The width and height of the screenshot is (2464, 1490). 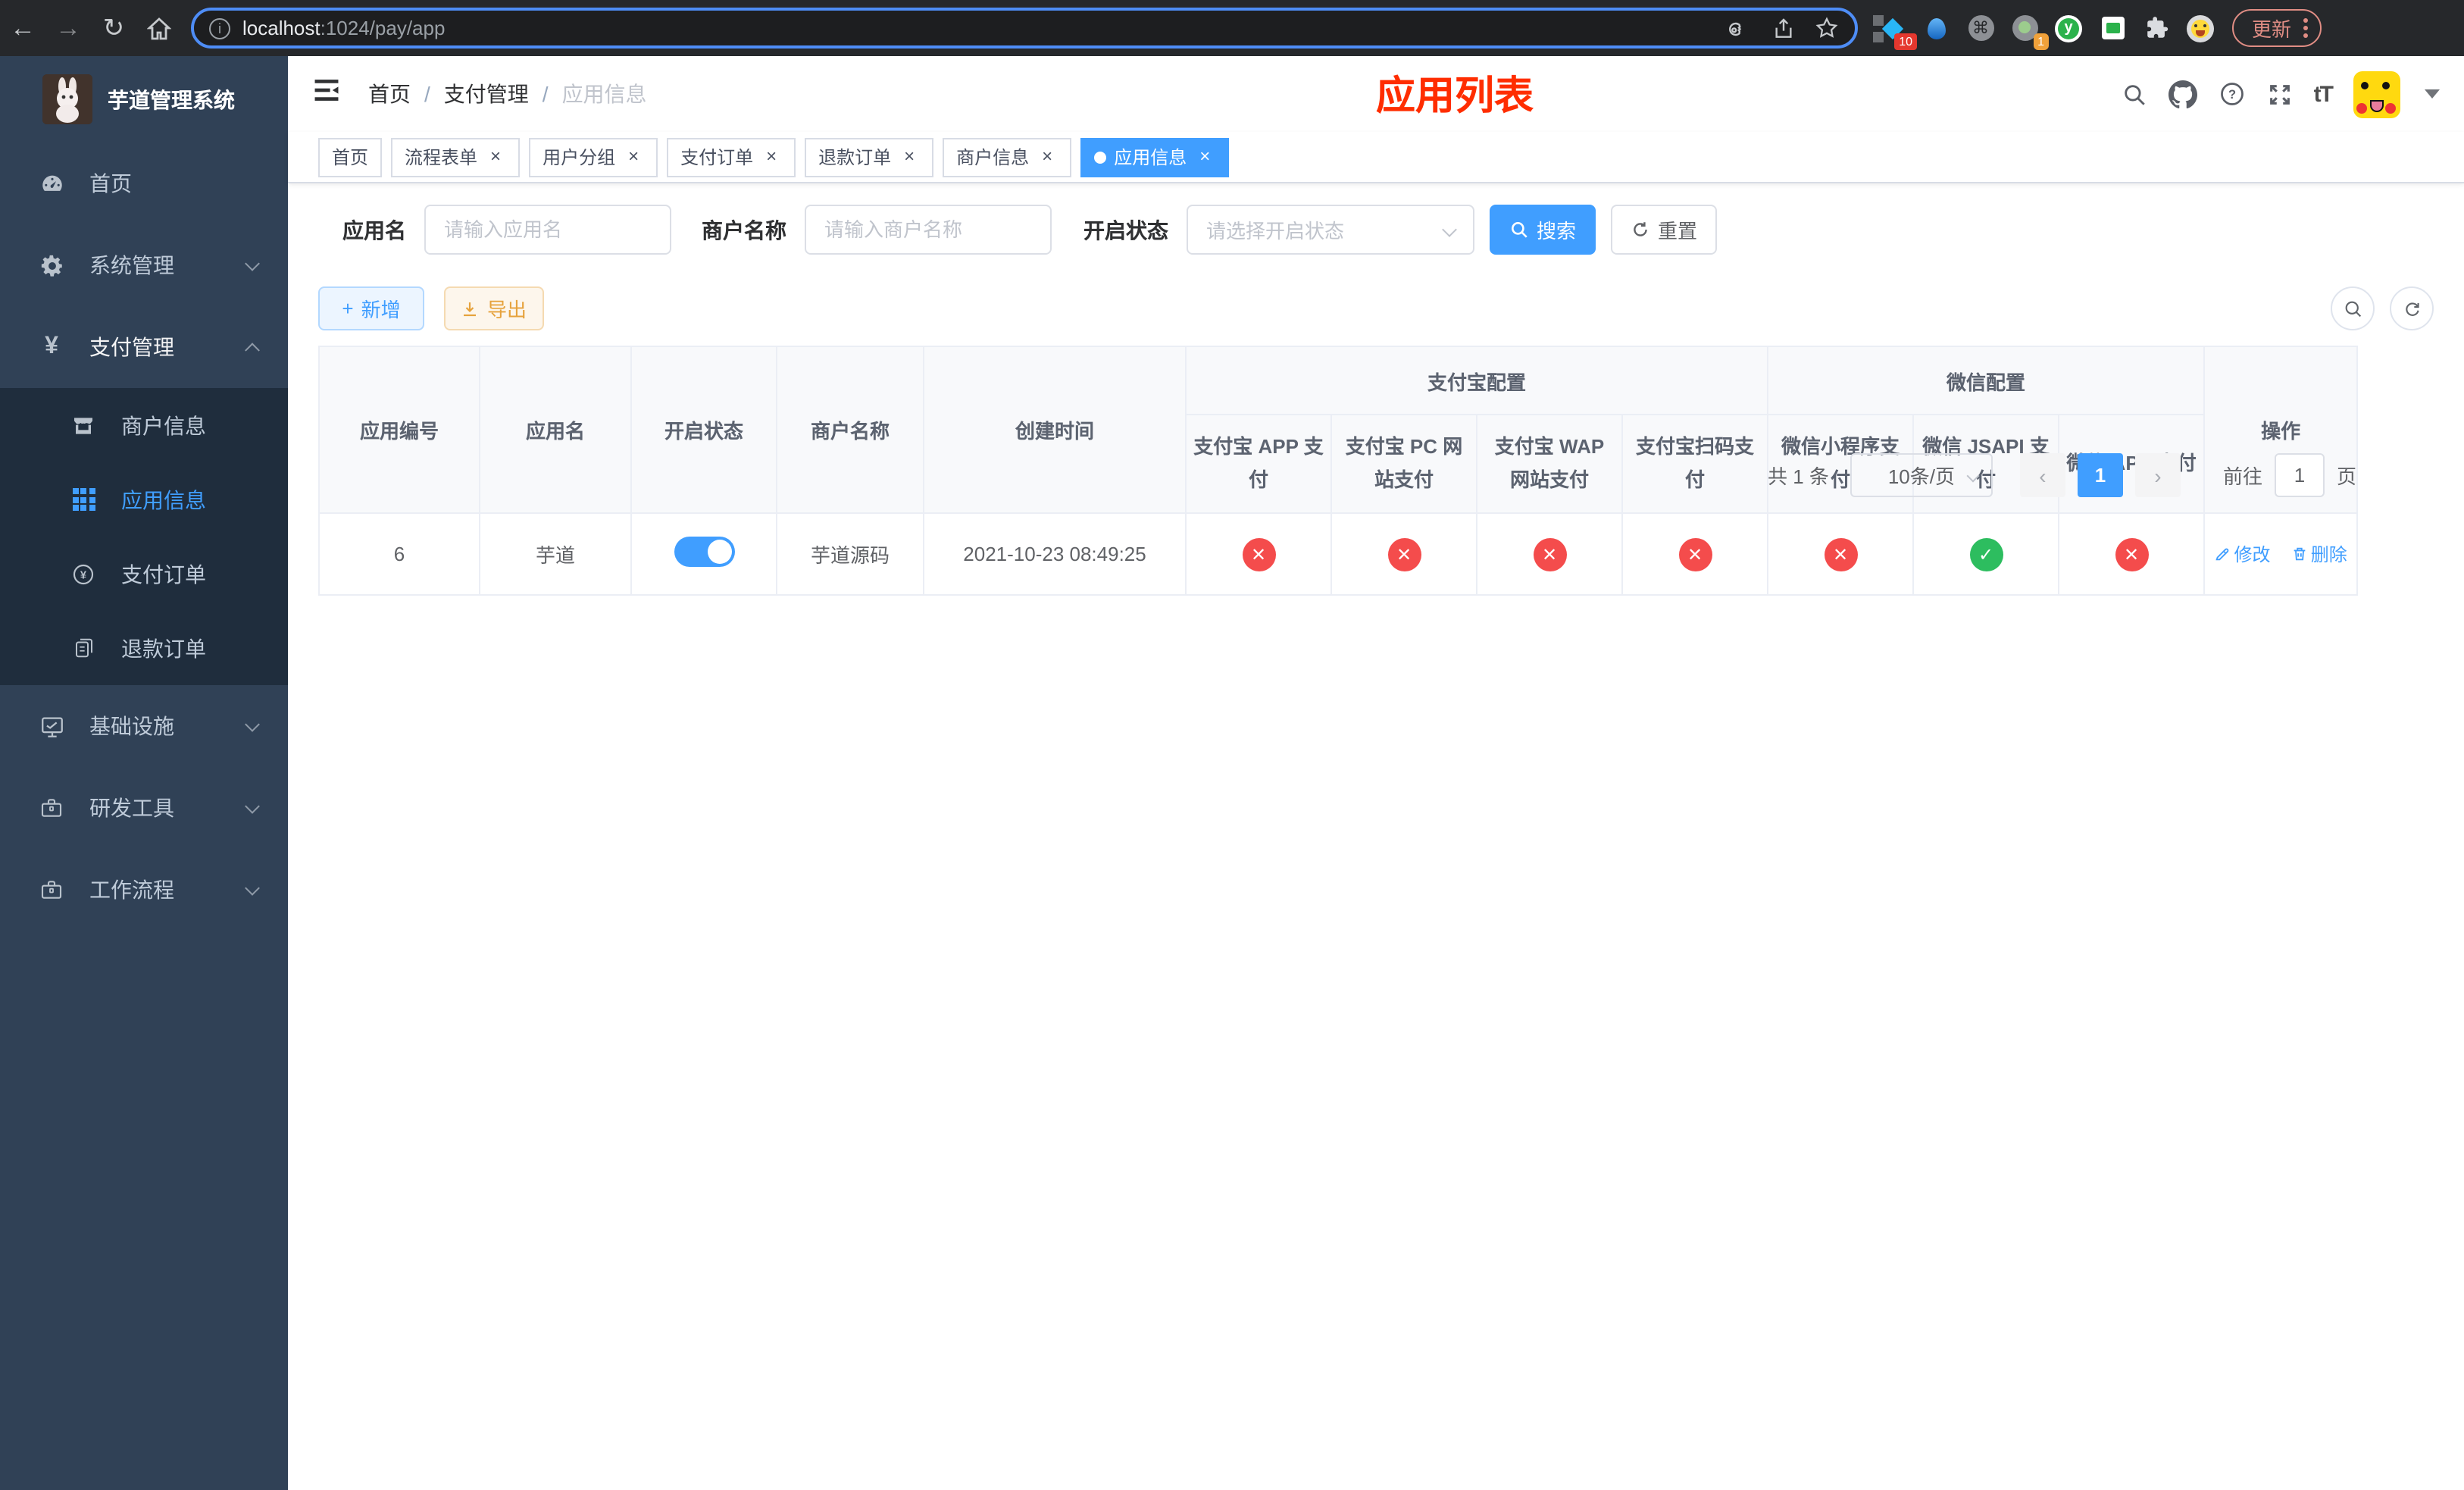 What do you see at coordinates (399, 430) in the screenshot?
I see `col-header-id: 应用编号` at bounding box center [399, 430].